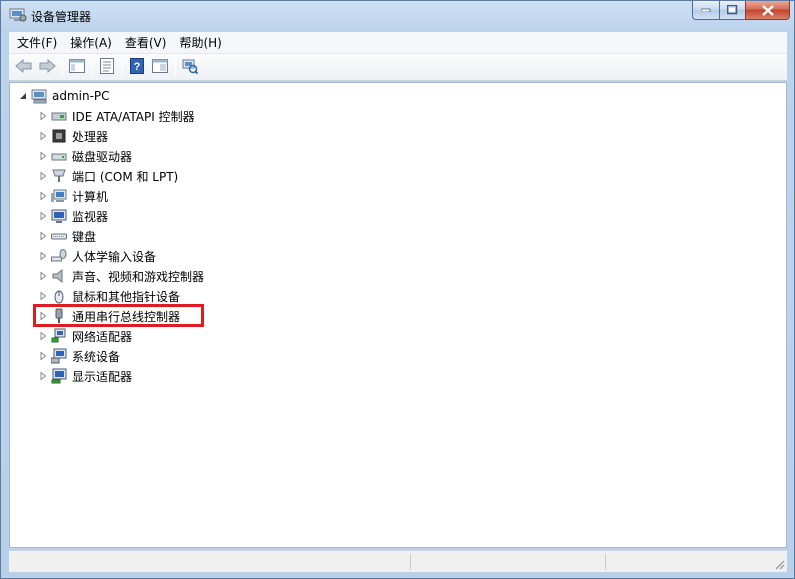  I want to click on display-adapter-icon, so click(59, 376).